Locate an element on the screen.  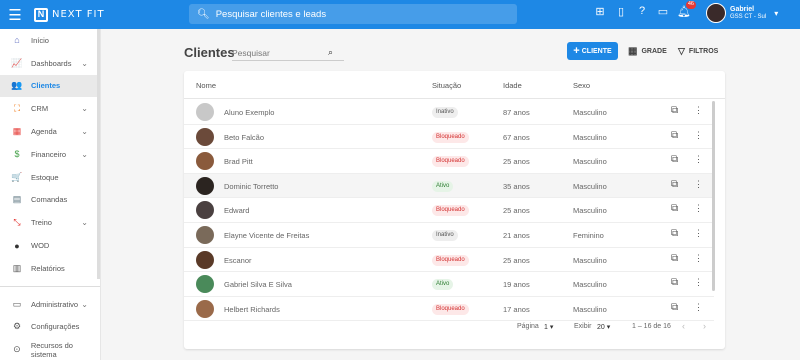
chevron-down-icon: ▾ is located at coordinates (776, 13).